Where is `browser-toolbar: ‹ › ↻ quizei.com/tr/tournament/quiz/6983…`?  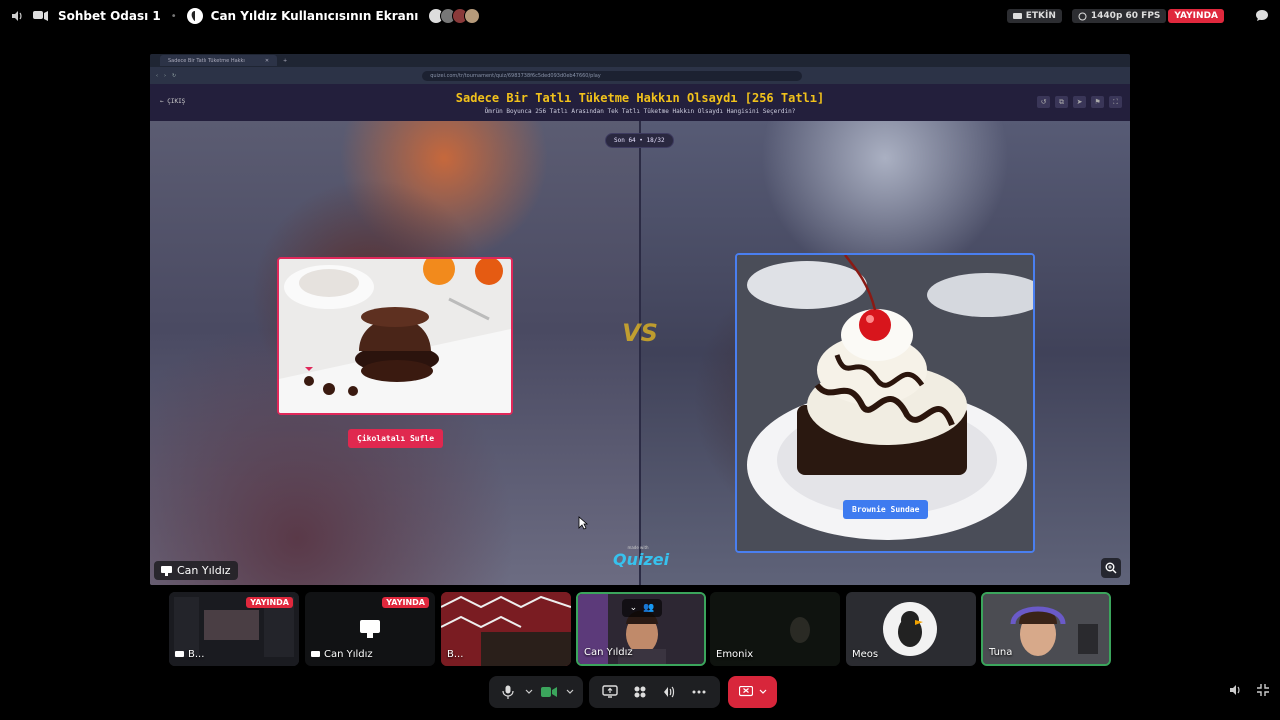 browser-toolbar: ‹ › ↻ quizei.com/tr/tournament/quiz/6983… is located at coordinates (640, 75).